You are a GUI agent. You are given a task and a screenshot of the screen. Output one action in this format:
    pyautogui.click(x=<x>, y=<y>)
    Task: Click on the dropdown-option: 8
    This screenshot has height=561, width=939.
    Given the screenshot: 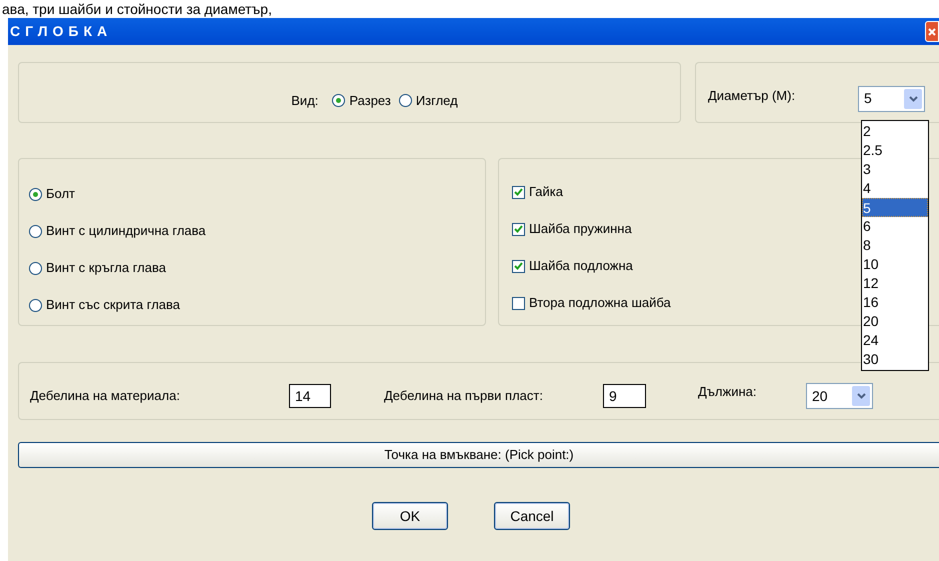 What is the action you would take?
    pyautogui.click(x=895, y=245)
    